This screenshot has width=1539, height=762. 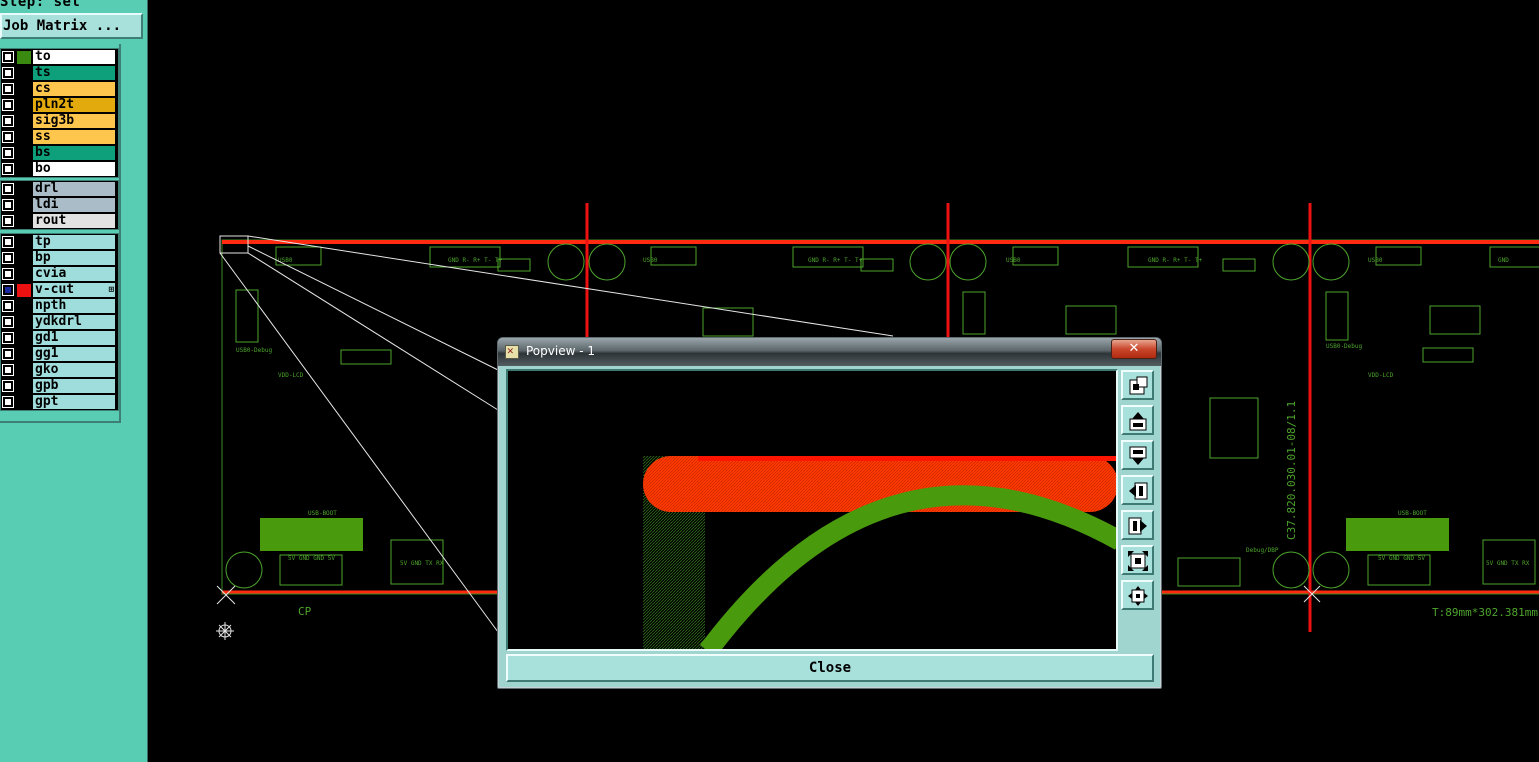 What do you see at coordinates (74, 137) in the screenshot?
I see `layer-name: ss` at bounding box center [74, 137].